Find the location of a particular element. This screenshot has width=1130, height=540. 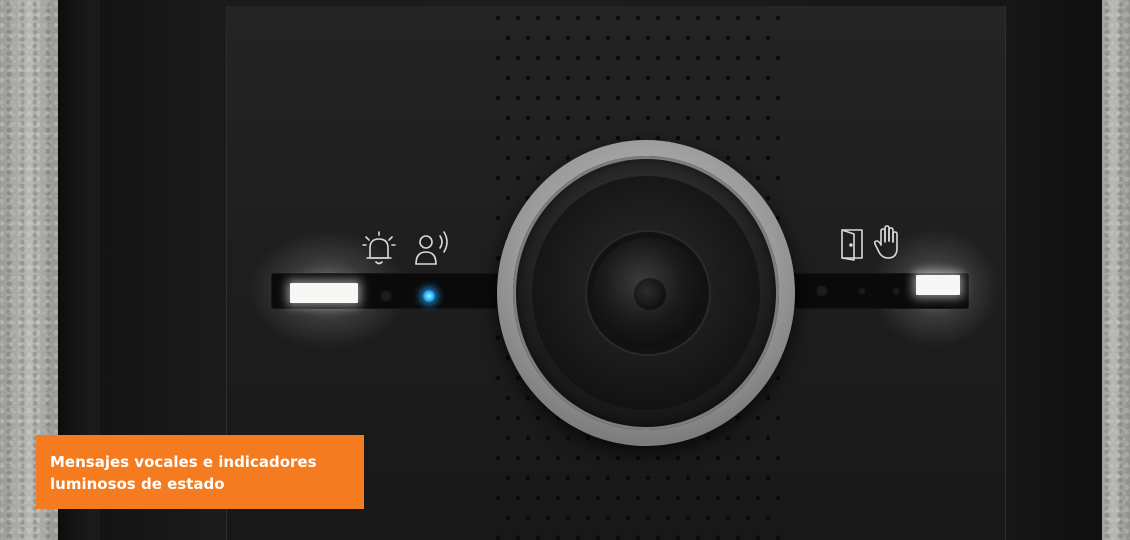

stone-wall-right is located at coordinates (1114, 270).